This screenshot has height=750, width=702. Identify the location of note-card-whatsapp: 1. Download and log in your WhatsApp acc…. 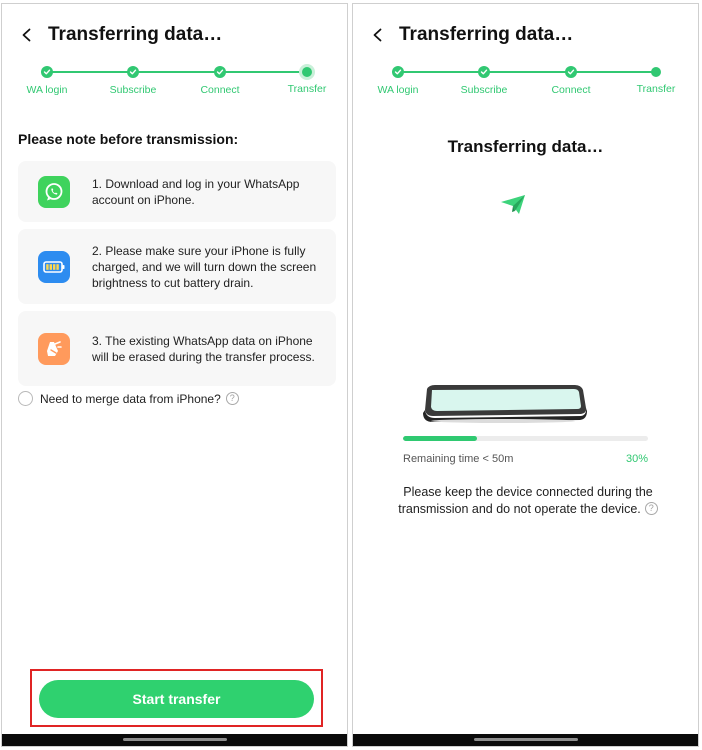
(177, 191).